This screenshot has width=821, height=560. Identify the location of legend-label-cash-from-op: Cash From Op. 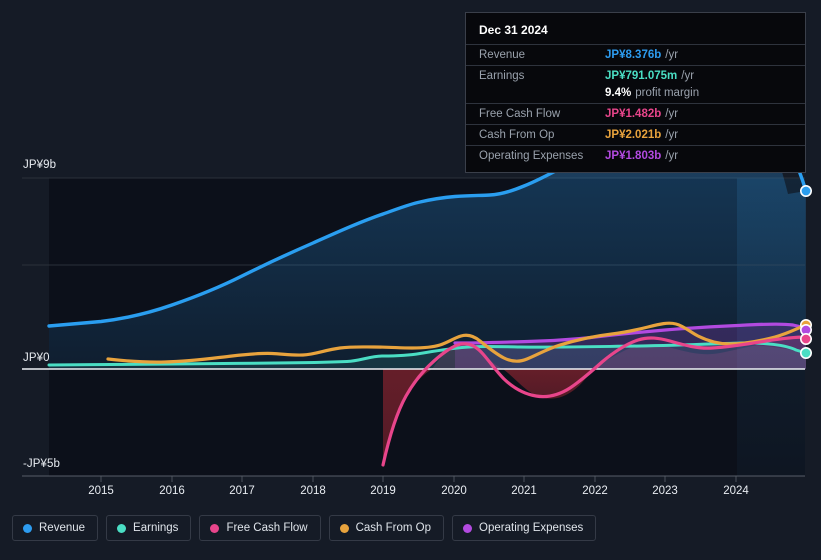
(393, 528).